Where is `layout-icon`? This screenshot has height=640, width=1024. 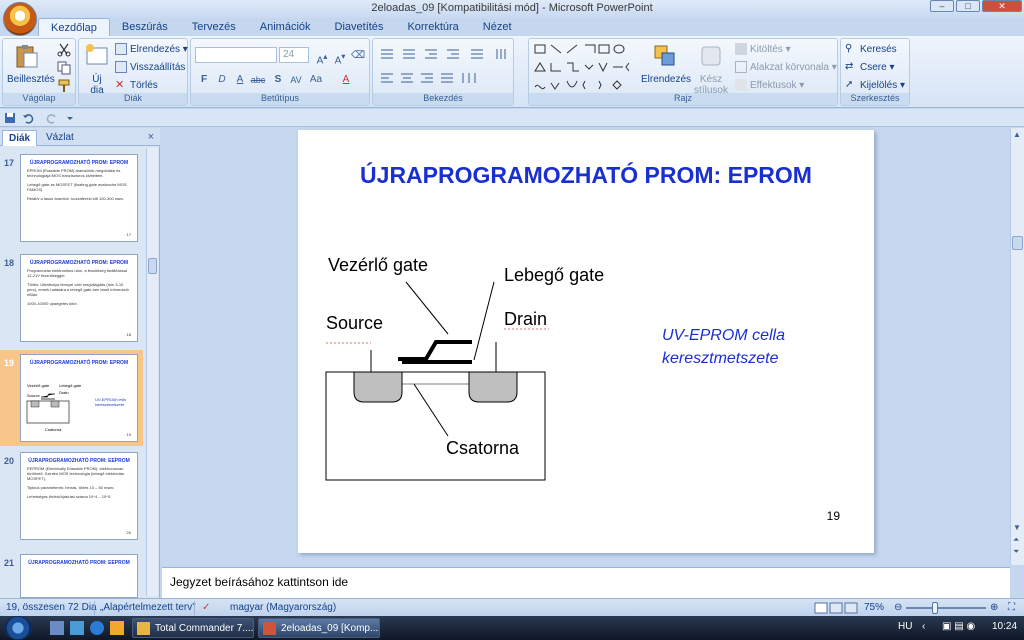 layout-icon is located at coordinates (121, 49).